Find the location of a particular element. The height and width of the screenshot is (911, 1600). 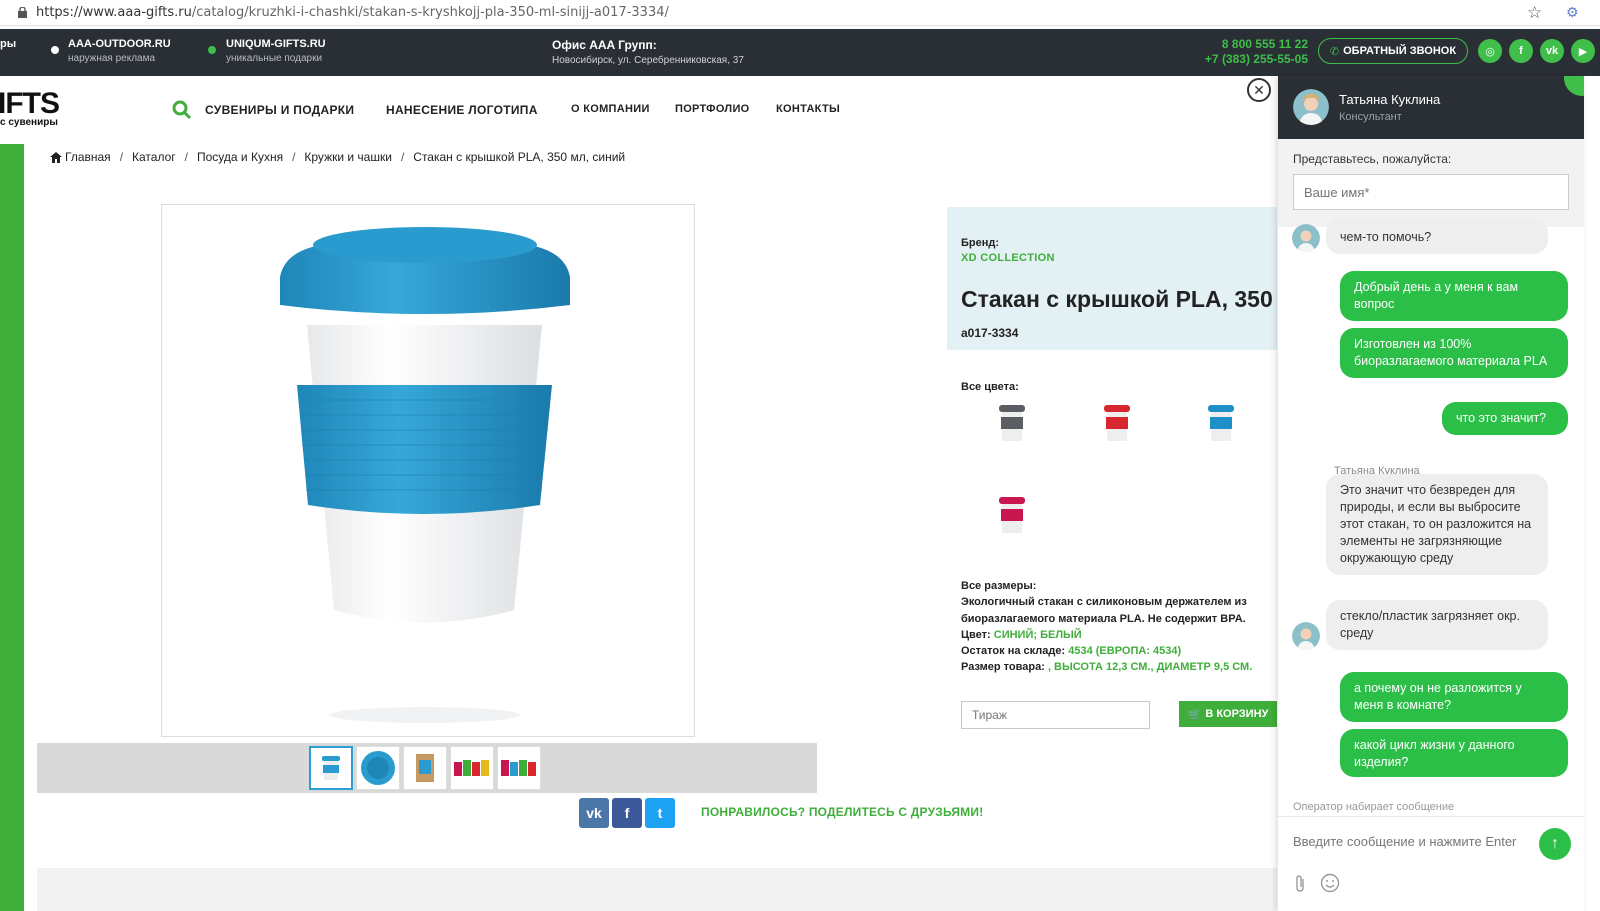

attach-icon is located at coordinates (1300, 884).